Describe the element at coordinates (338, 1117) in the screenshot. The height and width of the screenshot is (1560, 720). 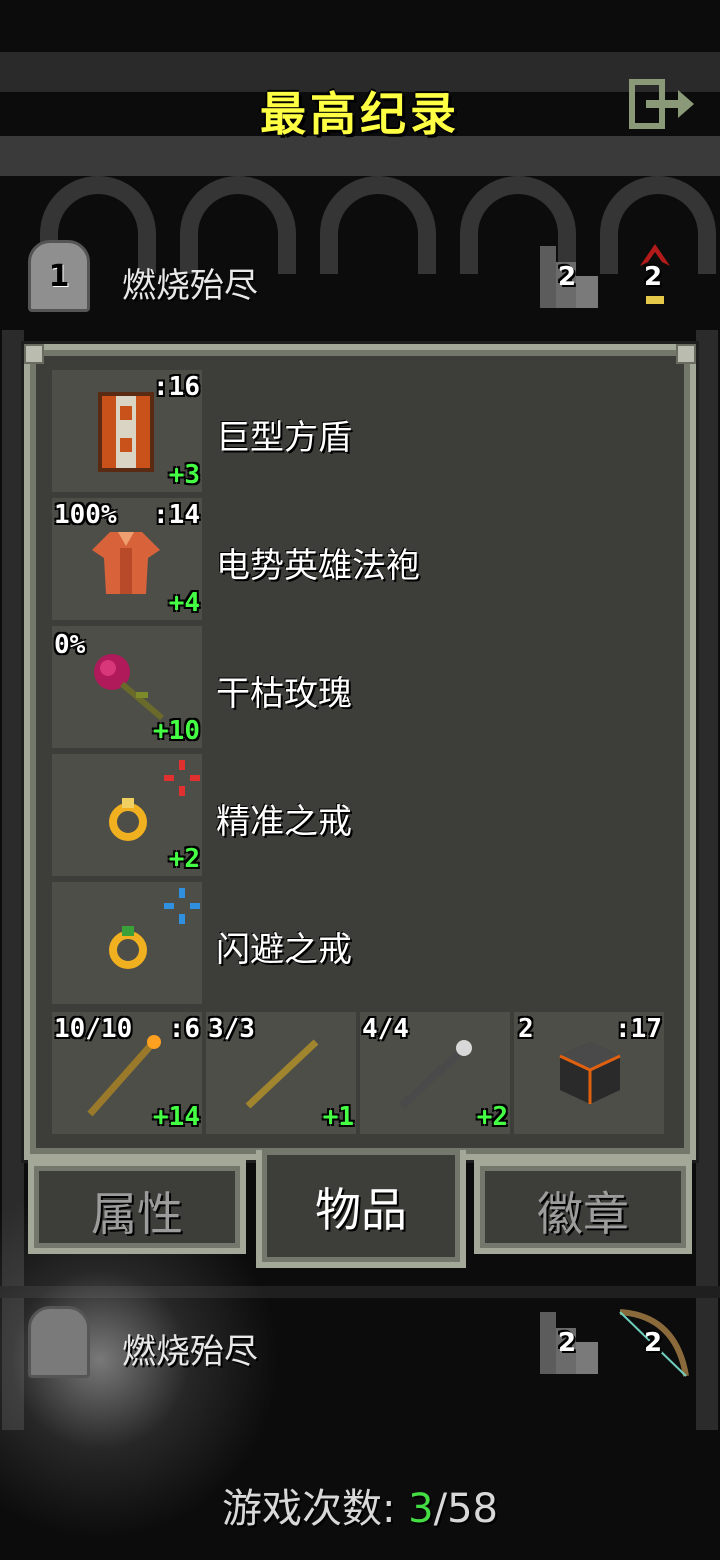
I see `quickslot-upgrade-label: +1` at that location.